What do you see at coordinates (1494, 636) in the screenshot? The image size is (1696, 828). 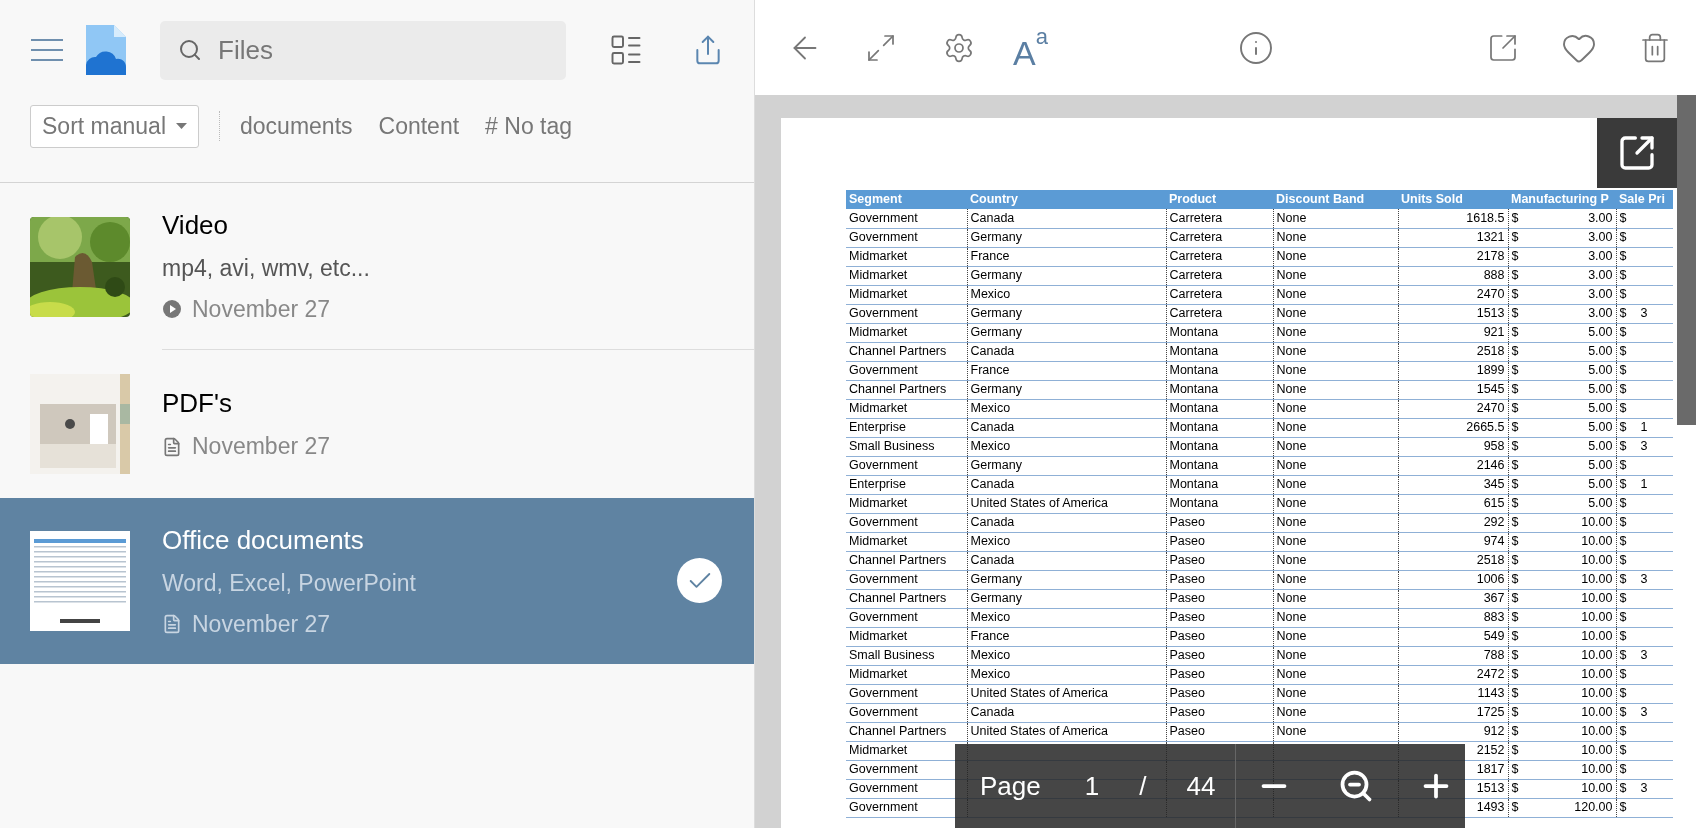 I see `table-cell: 549` at bounding box center [1494, 636].